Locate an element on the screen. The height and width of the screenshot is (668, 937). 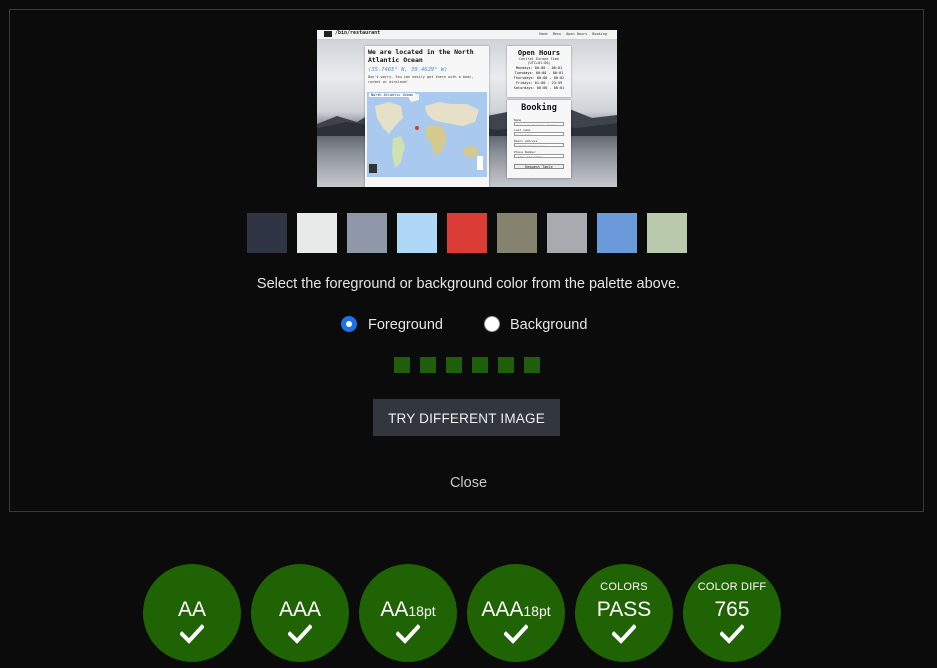
preview-nav-booking: Booking is located at coordinates (599, 34).